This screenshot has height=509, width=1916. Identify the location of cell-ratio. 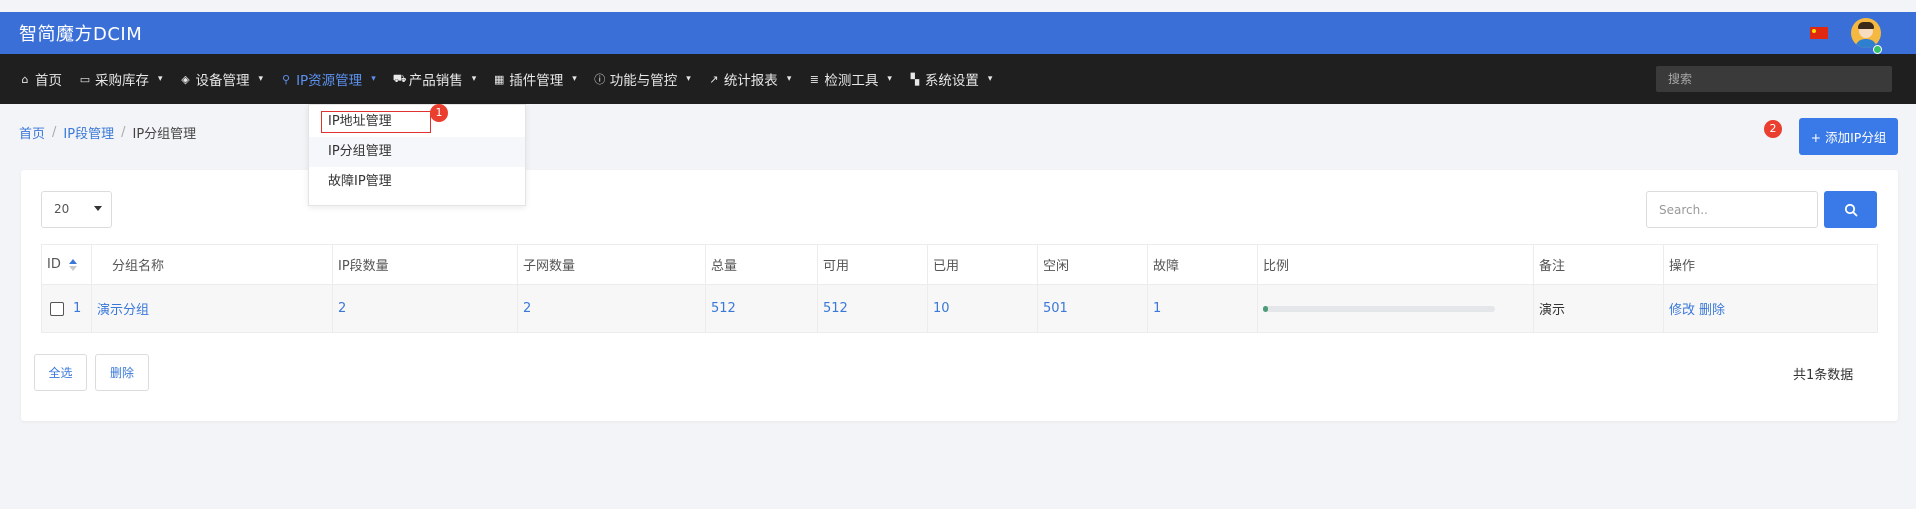
(1395, 308).